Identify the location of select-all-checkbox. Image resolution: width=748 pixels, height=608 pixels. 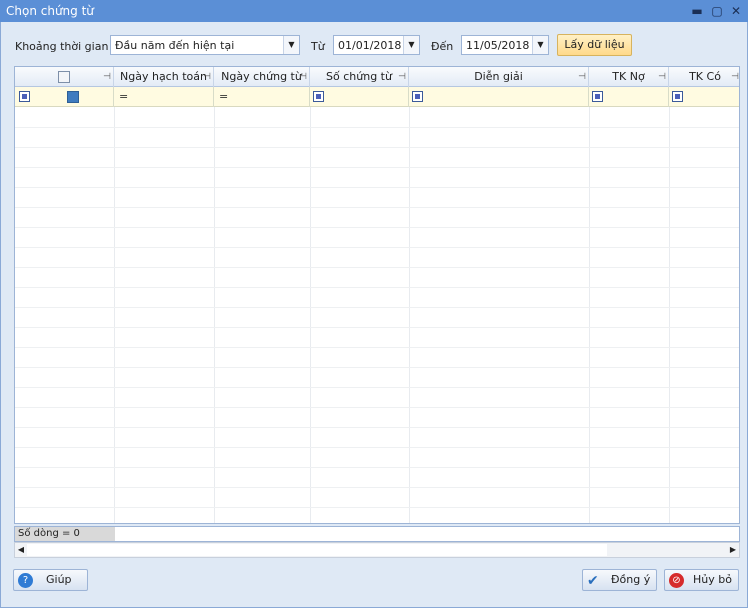
(64, 77).